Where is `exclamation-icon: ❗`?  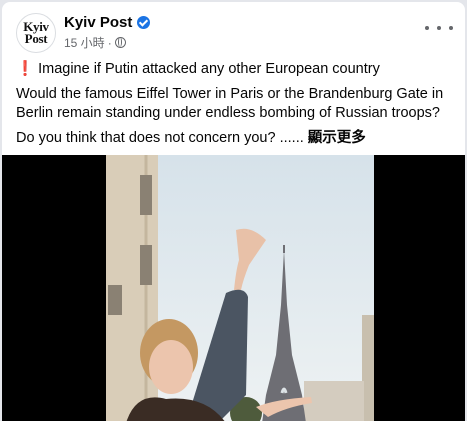 exclamation-icon: ❗ is located at coordinates (25, 69).